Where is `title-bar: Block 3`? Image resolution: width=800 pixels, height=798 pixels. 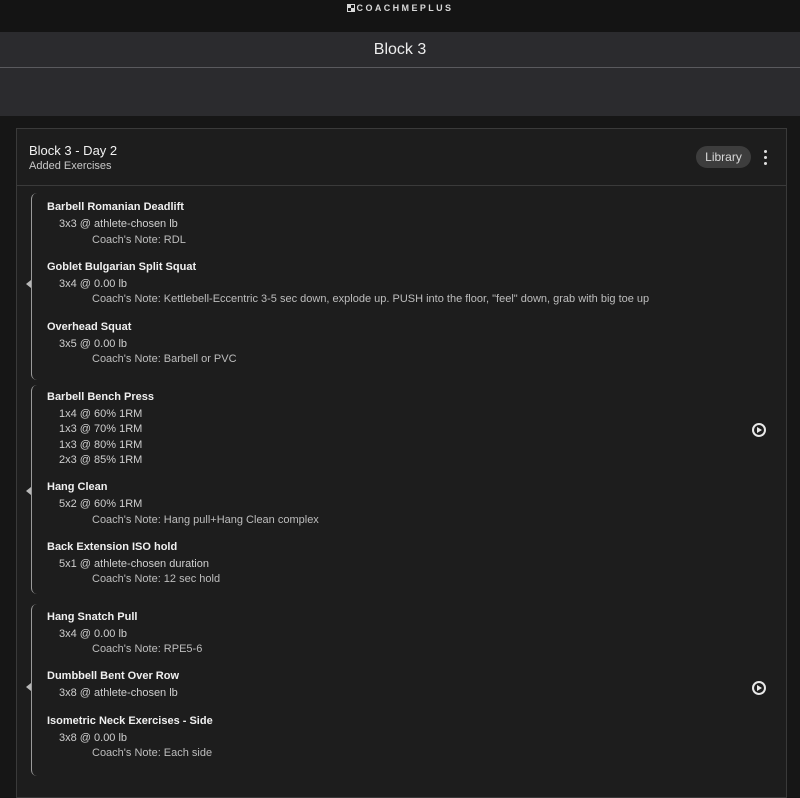 title-bar: Block 3 is located at coordinates (400, 50).